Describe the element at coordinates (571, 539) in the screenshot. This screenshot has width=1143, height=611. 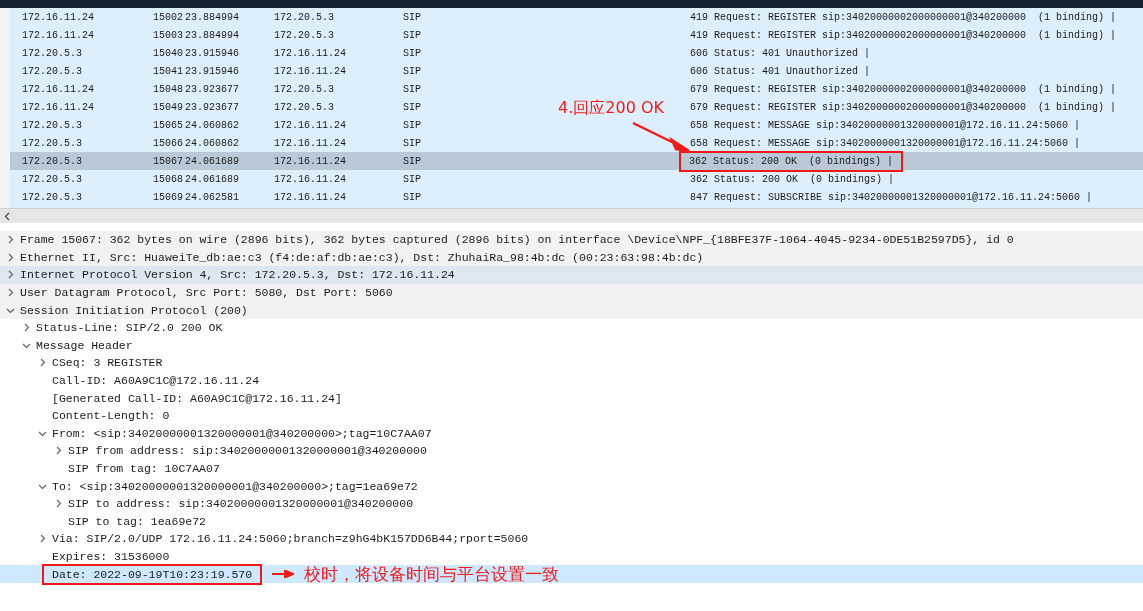
I see `tree-row: Via: SIP/2.0/UDP 172.16.11.24:5060;branch=z9hG4bK157DD6B44;rport=5060` at that location.